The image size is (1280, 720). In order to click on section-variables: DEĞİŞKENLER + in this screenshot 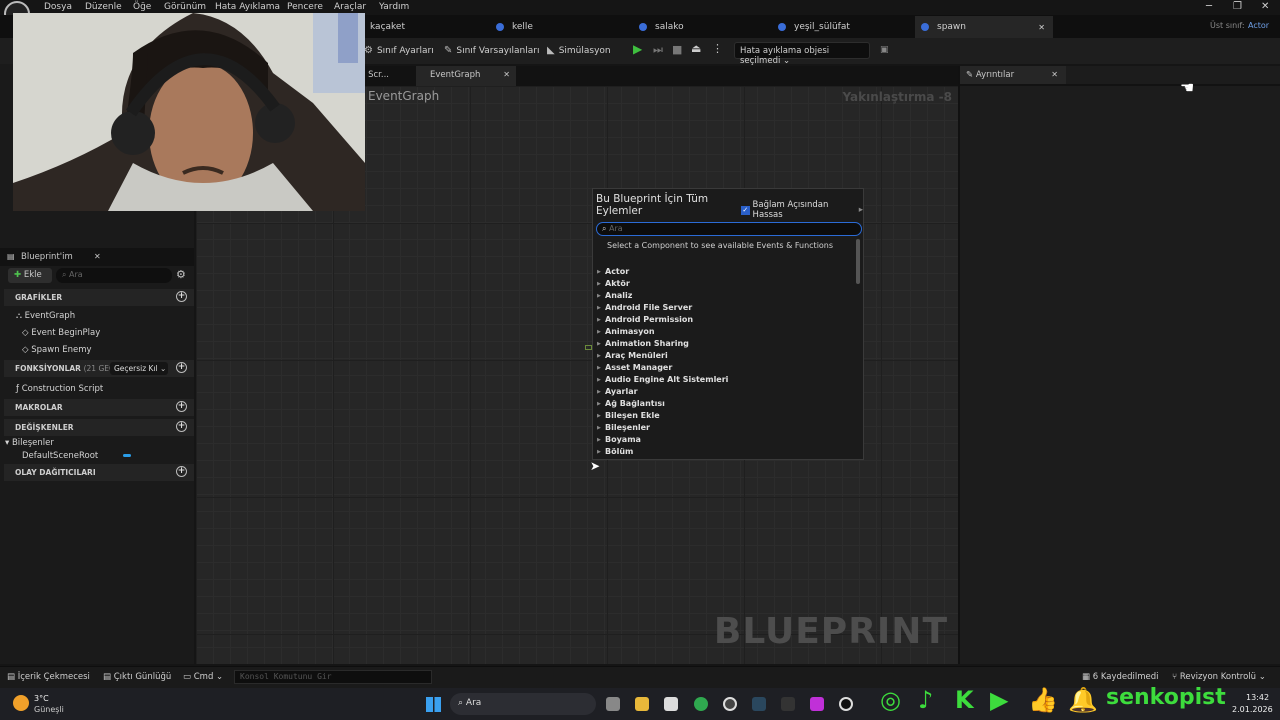, I will do `click(99, 427)`.